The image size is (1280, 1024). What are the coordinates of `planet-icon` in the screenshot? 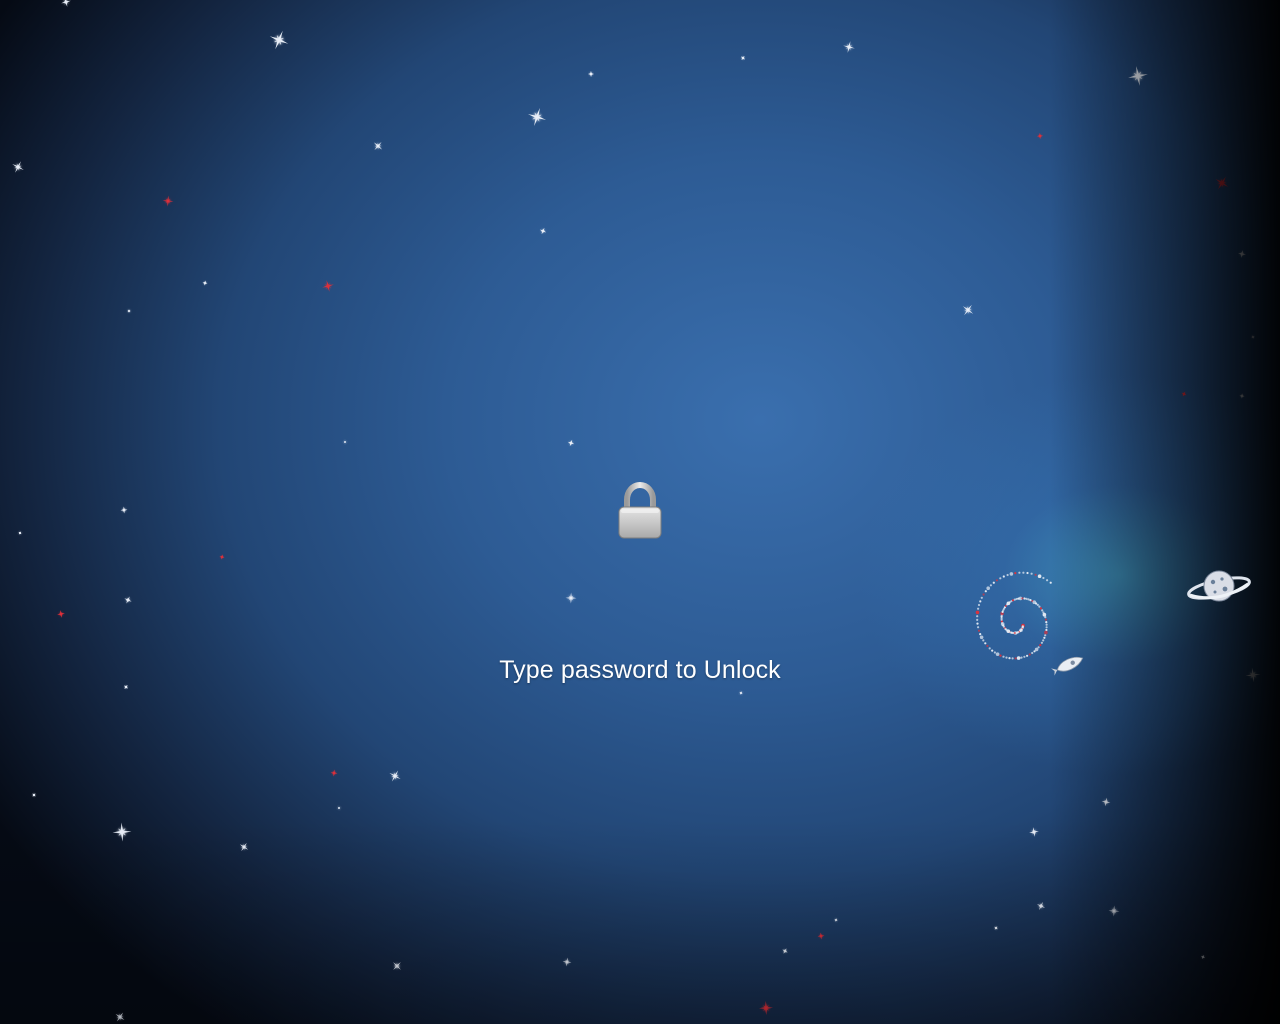 It's located at (1219, 586).